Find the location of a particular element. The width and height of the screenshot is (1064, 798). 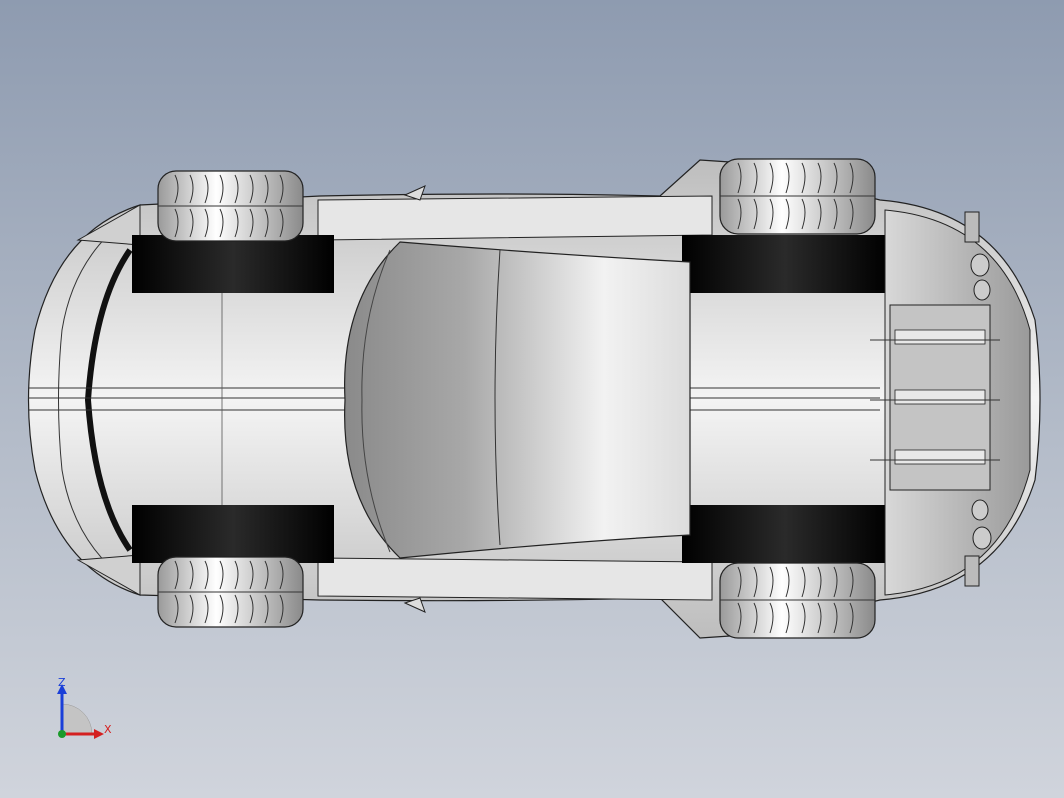

z-axis-label: Z is located at coordinates (62, 682).